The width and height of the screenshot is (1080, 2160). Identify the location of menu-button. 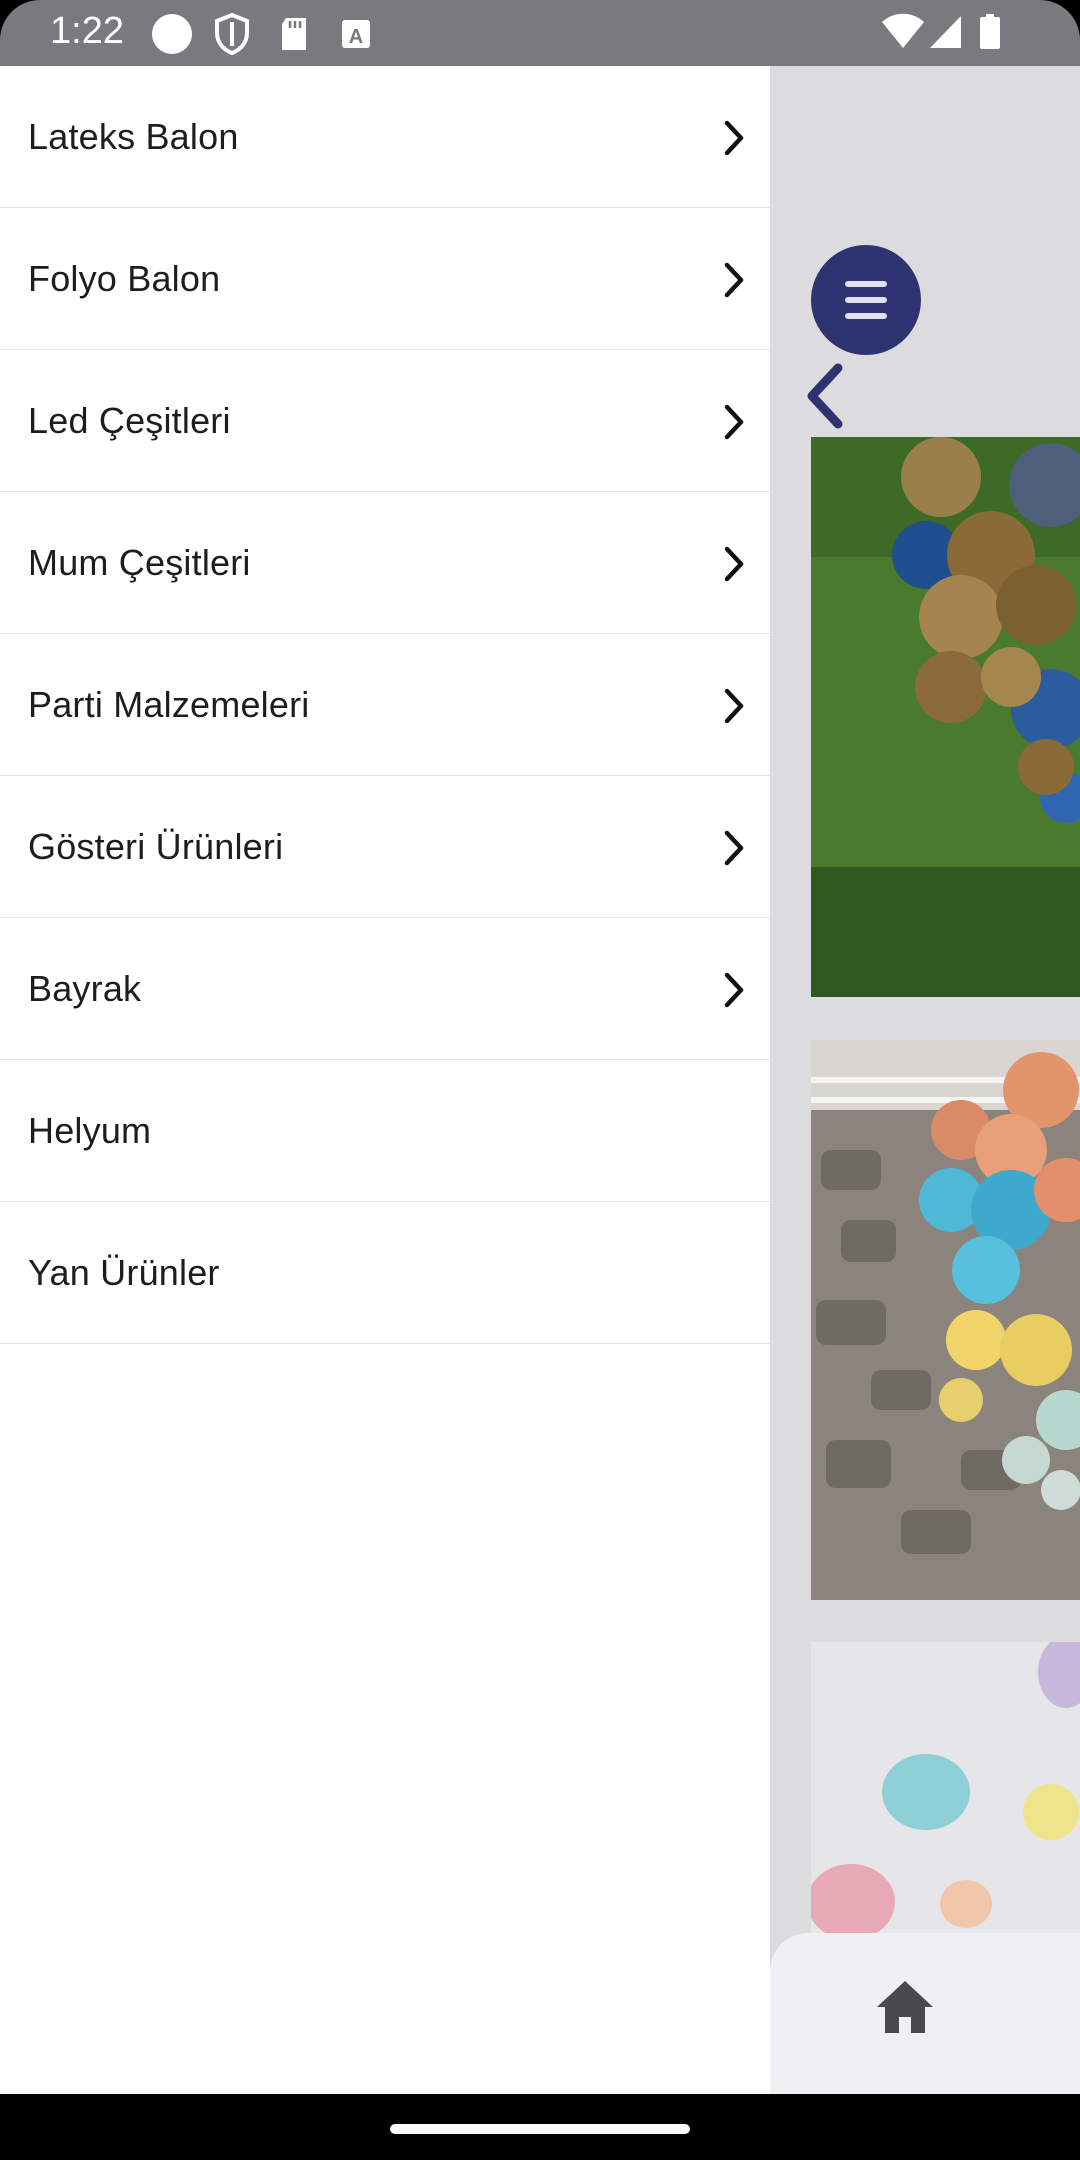
(866, 300).